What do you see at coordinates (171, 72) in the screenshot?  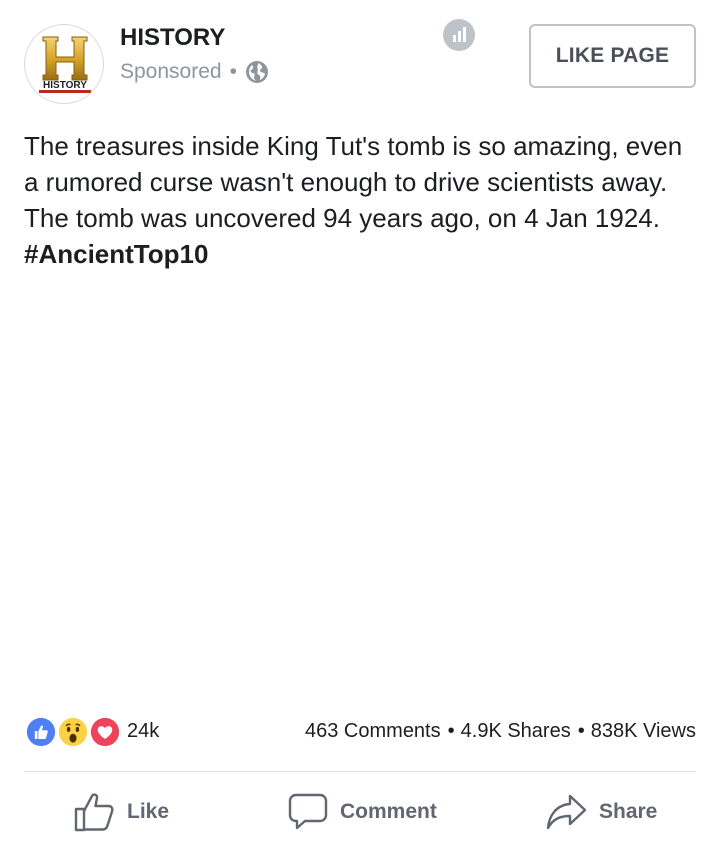 I see `sponsored-label: Sponsored` at bounding box center [171, 72].